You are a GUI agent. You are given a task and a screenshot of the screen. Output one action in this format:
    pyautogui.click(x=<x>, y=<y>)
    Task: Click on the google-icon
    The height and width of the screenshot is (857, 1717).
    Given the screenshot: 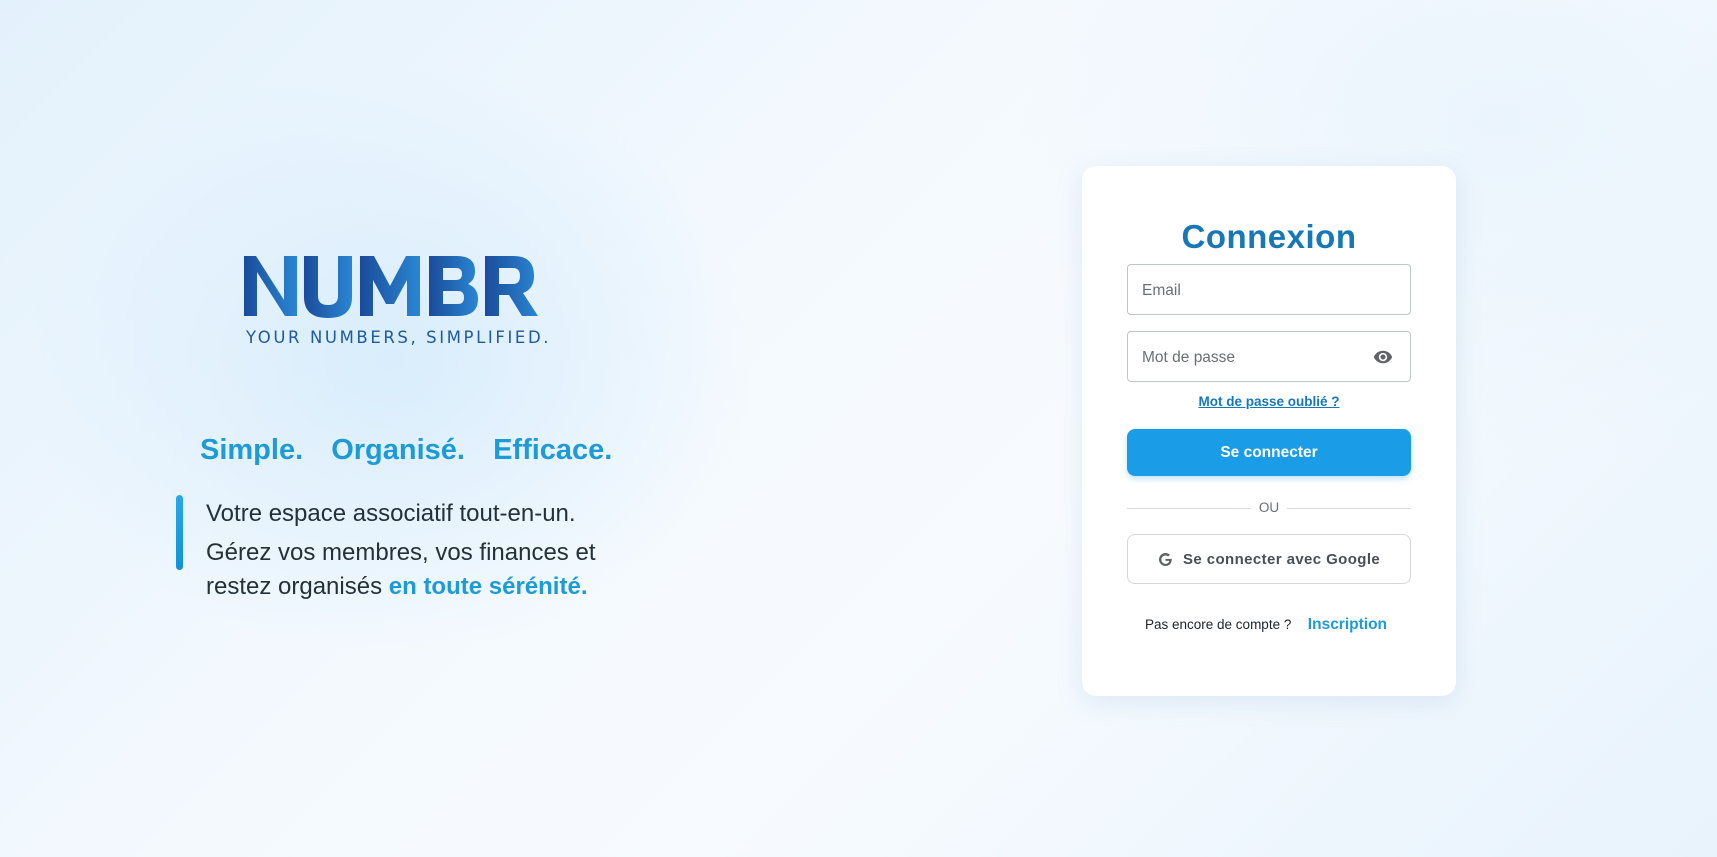 What is the action you would take?
    pyautogui.click(x=1166, y=559)
    